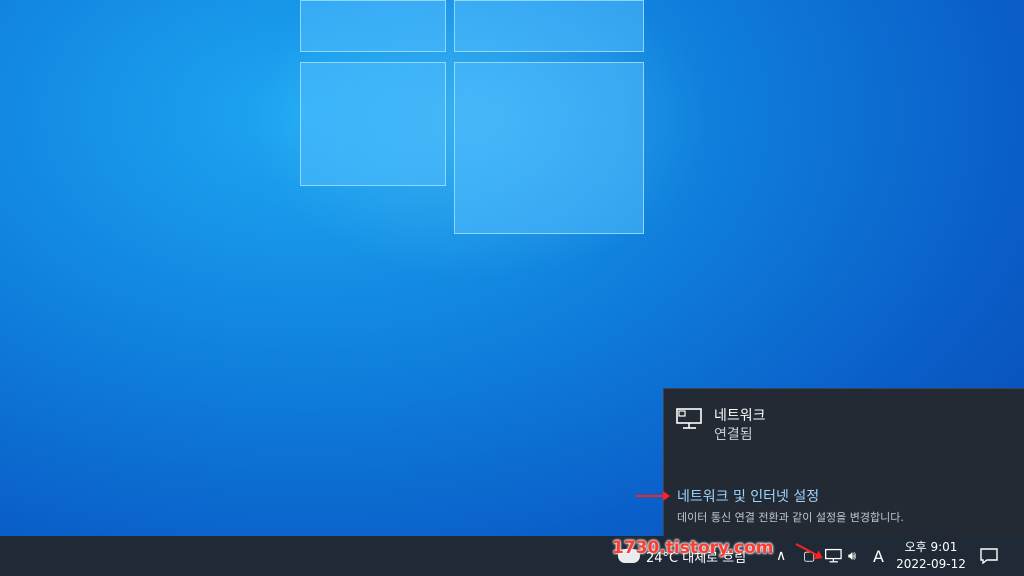 The width and height of the screenshot is (1024, 576). What do you see at coordinates (549, 26) in the screenshot?
I see `logo-pane-top-right` at bounding box center [549, 26].